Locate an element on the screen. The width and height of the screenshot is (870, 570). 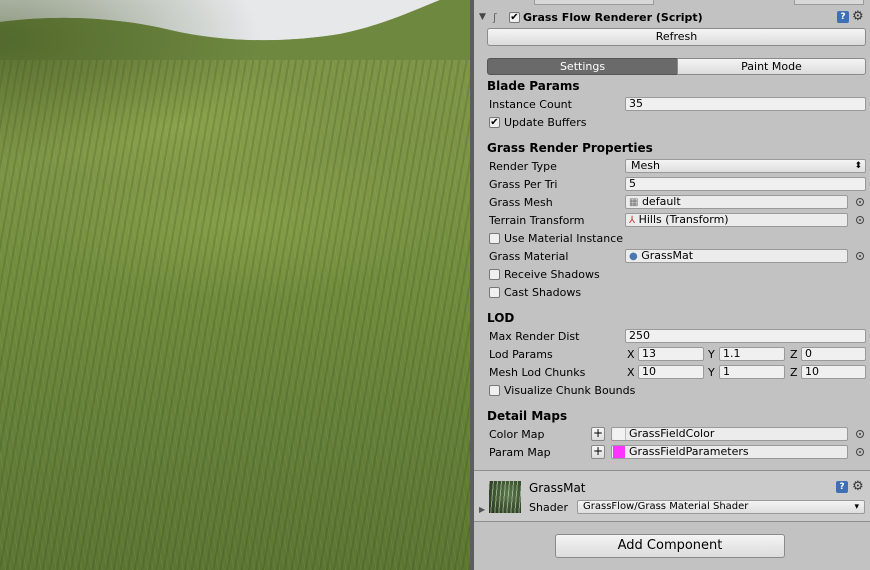
visualize-chunk-bounds-label: Visualize Chunk Bounds is located at coordinates (570, 390).